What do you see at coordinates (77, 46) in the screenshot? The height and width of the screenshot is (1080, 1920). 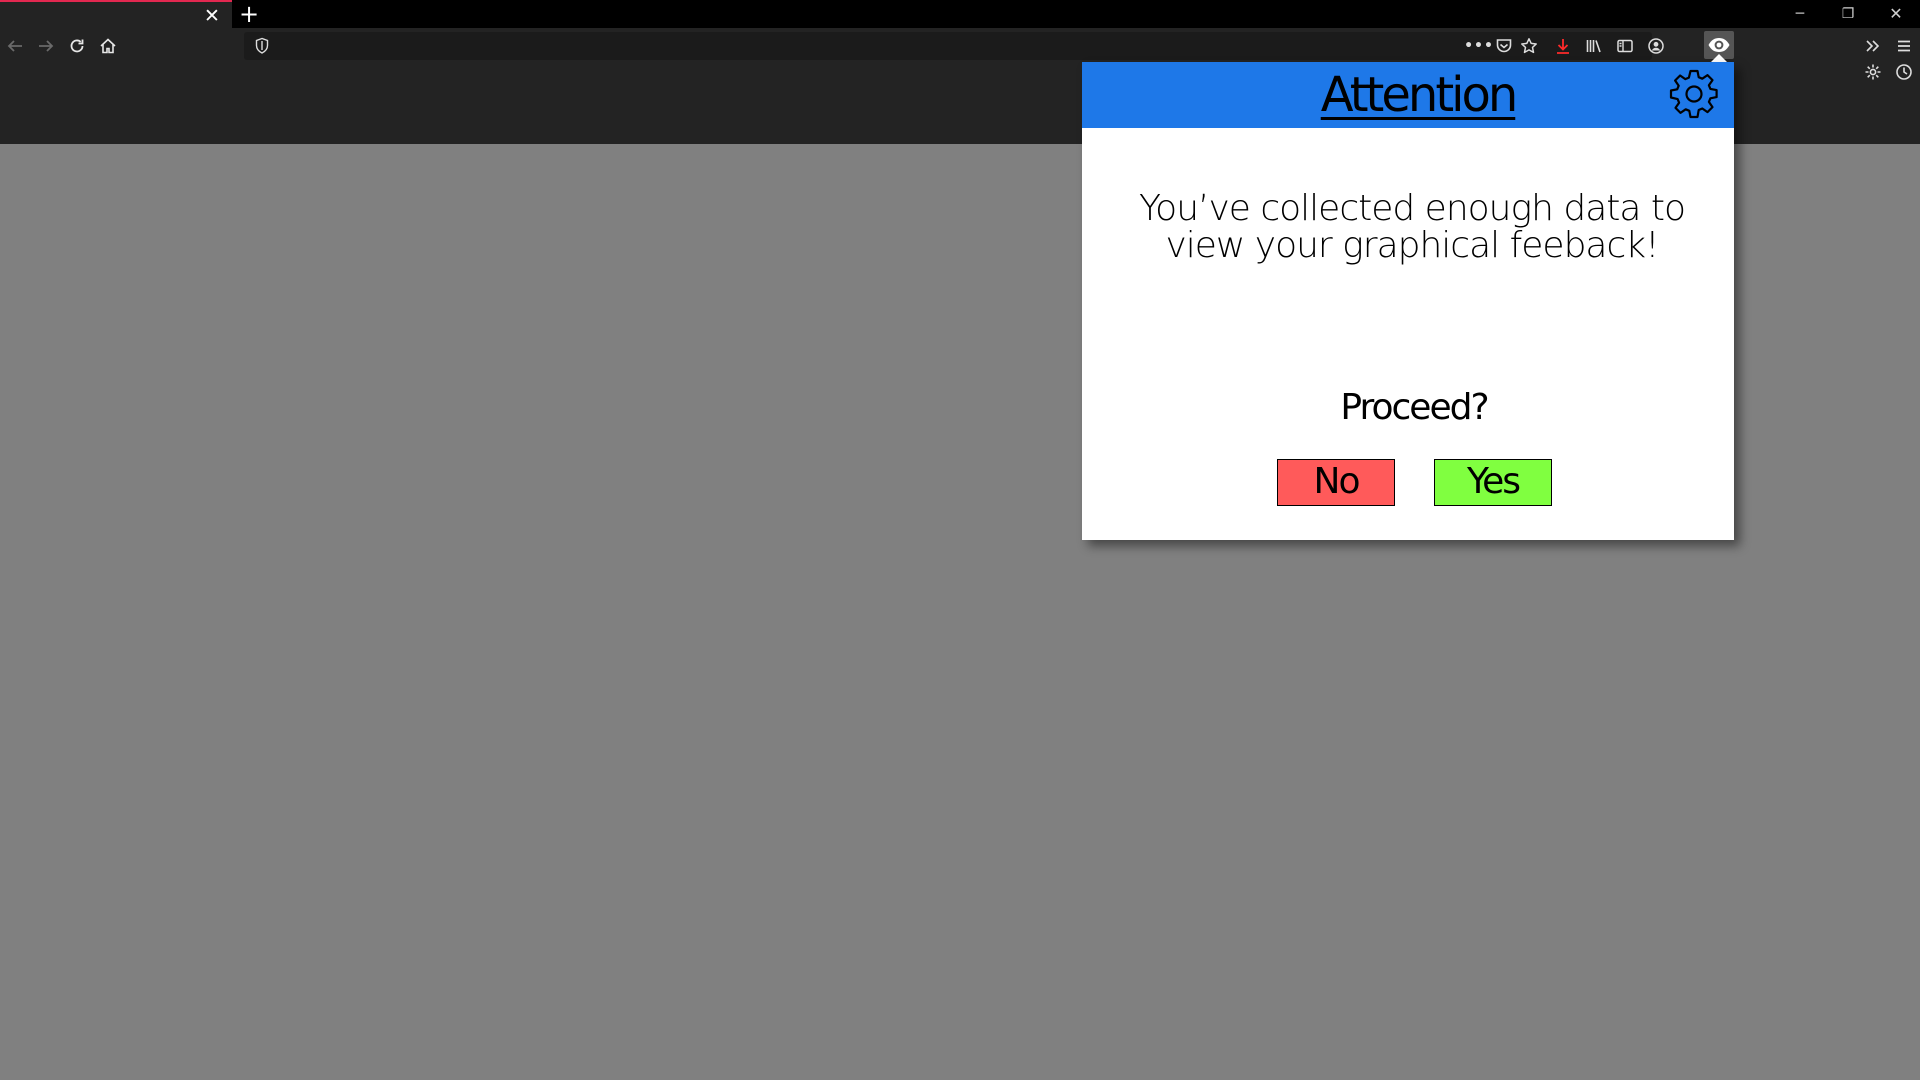 I see `reload-icon` at bounding box center [77, 46].